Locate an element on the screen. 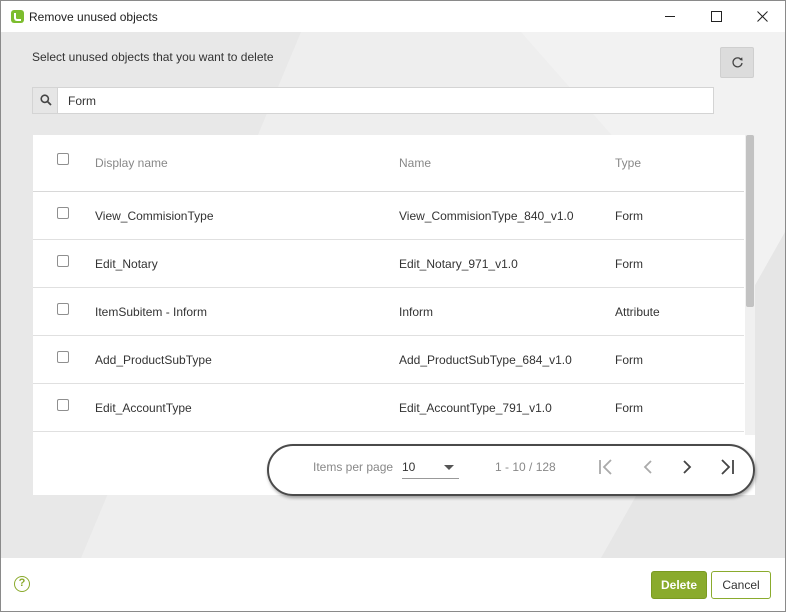 The width and height of the screenshot is (786, 612). last-page-button is located at coordinates (727, 467).